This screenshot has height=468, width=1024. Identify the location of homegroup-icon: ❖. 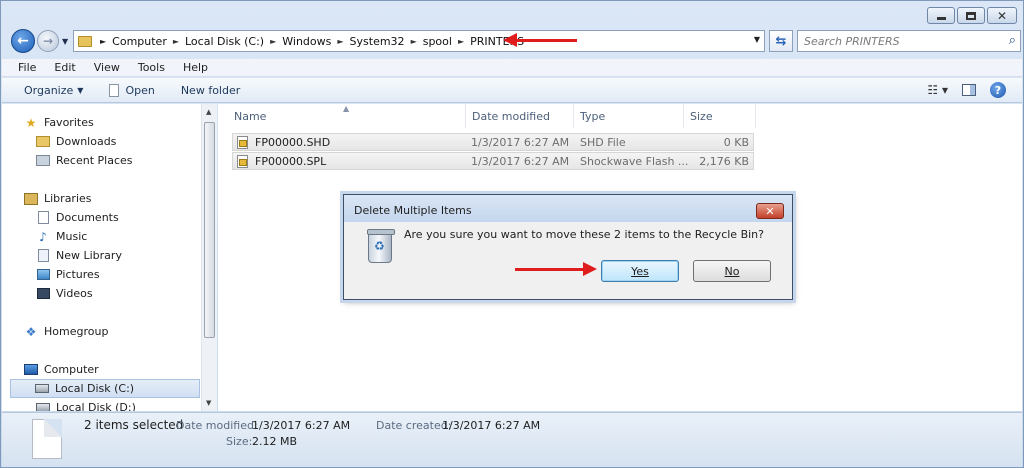
(31, 331).